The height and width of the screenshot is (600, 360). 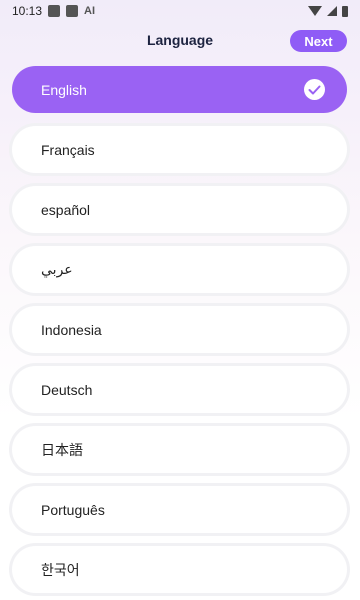 I want to click on next-button: Next, so click(x=318, y=41).